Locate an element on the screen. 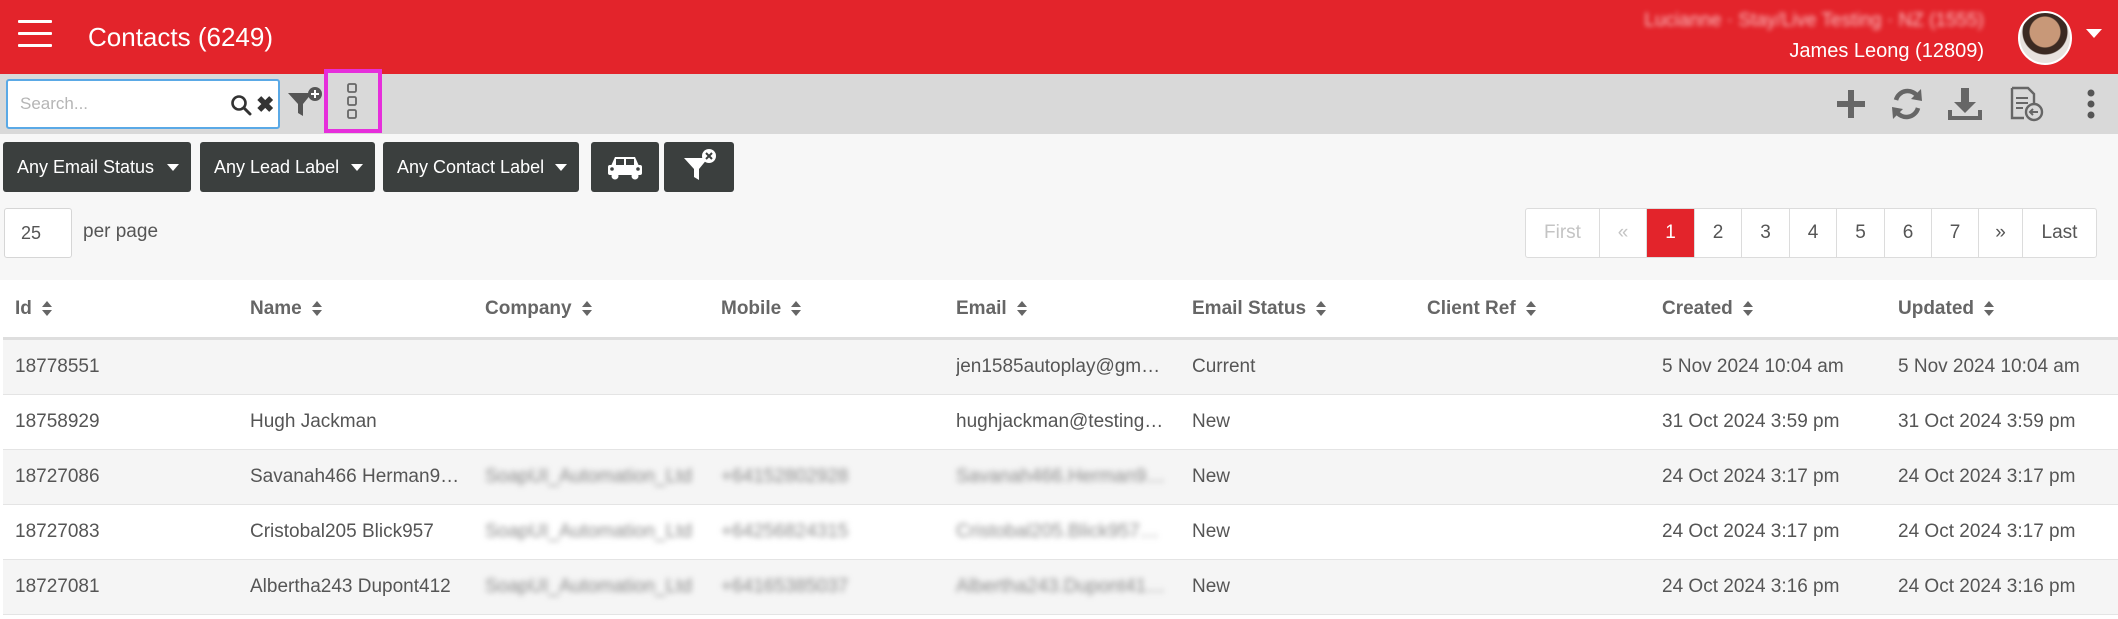 The width and height of the screenshot is (2118, 619). cell-email: jen1585autoplay@gmail.com is located at coordinates (1061, 366).